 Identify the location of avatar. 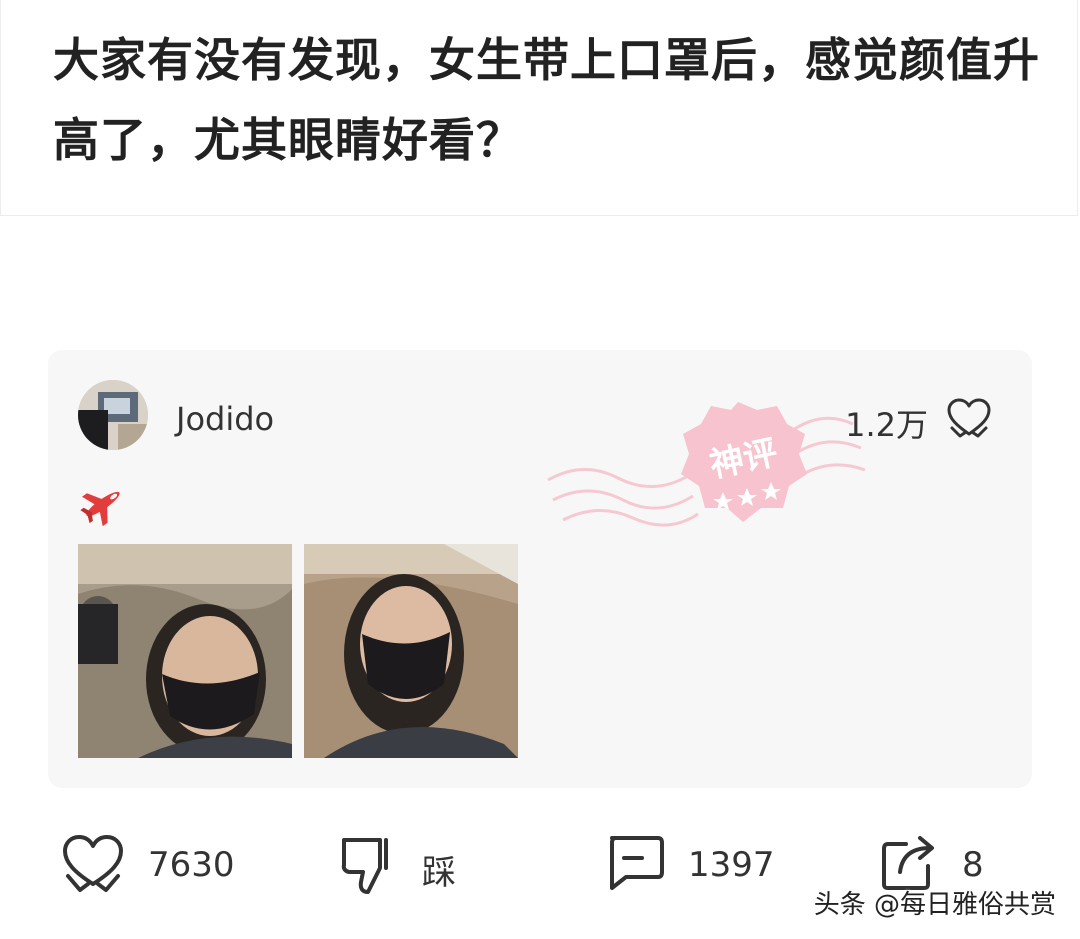
(113, 415).